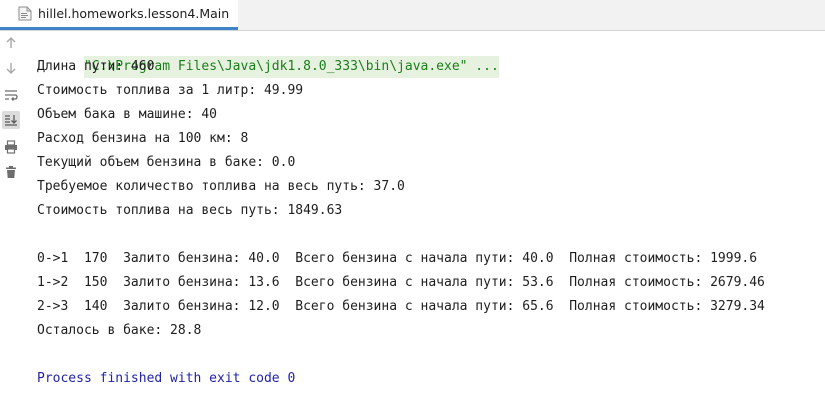 The width and height of the screenshot is (825, 402). What do you see at coordinates (11, 68) in the screenshot?
I see `scroll-down-icon` at bounding box center [11, 68].